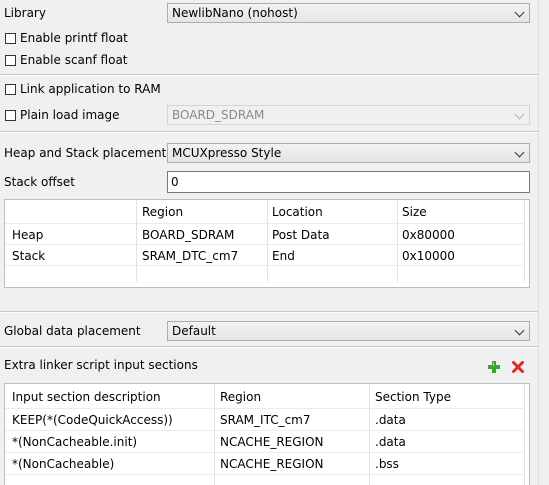  What do you see at coordinates (70, 115) in the screenshot?
I see `plain-load-label: Plain load image` at bounding box center [70, 115].